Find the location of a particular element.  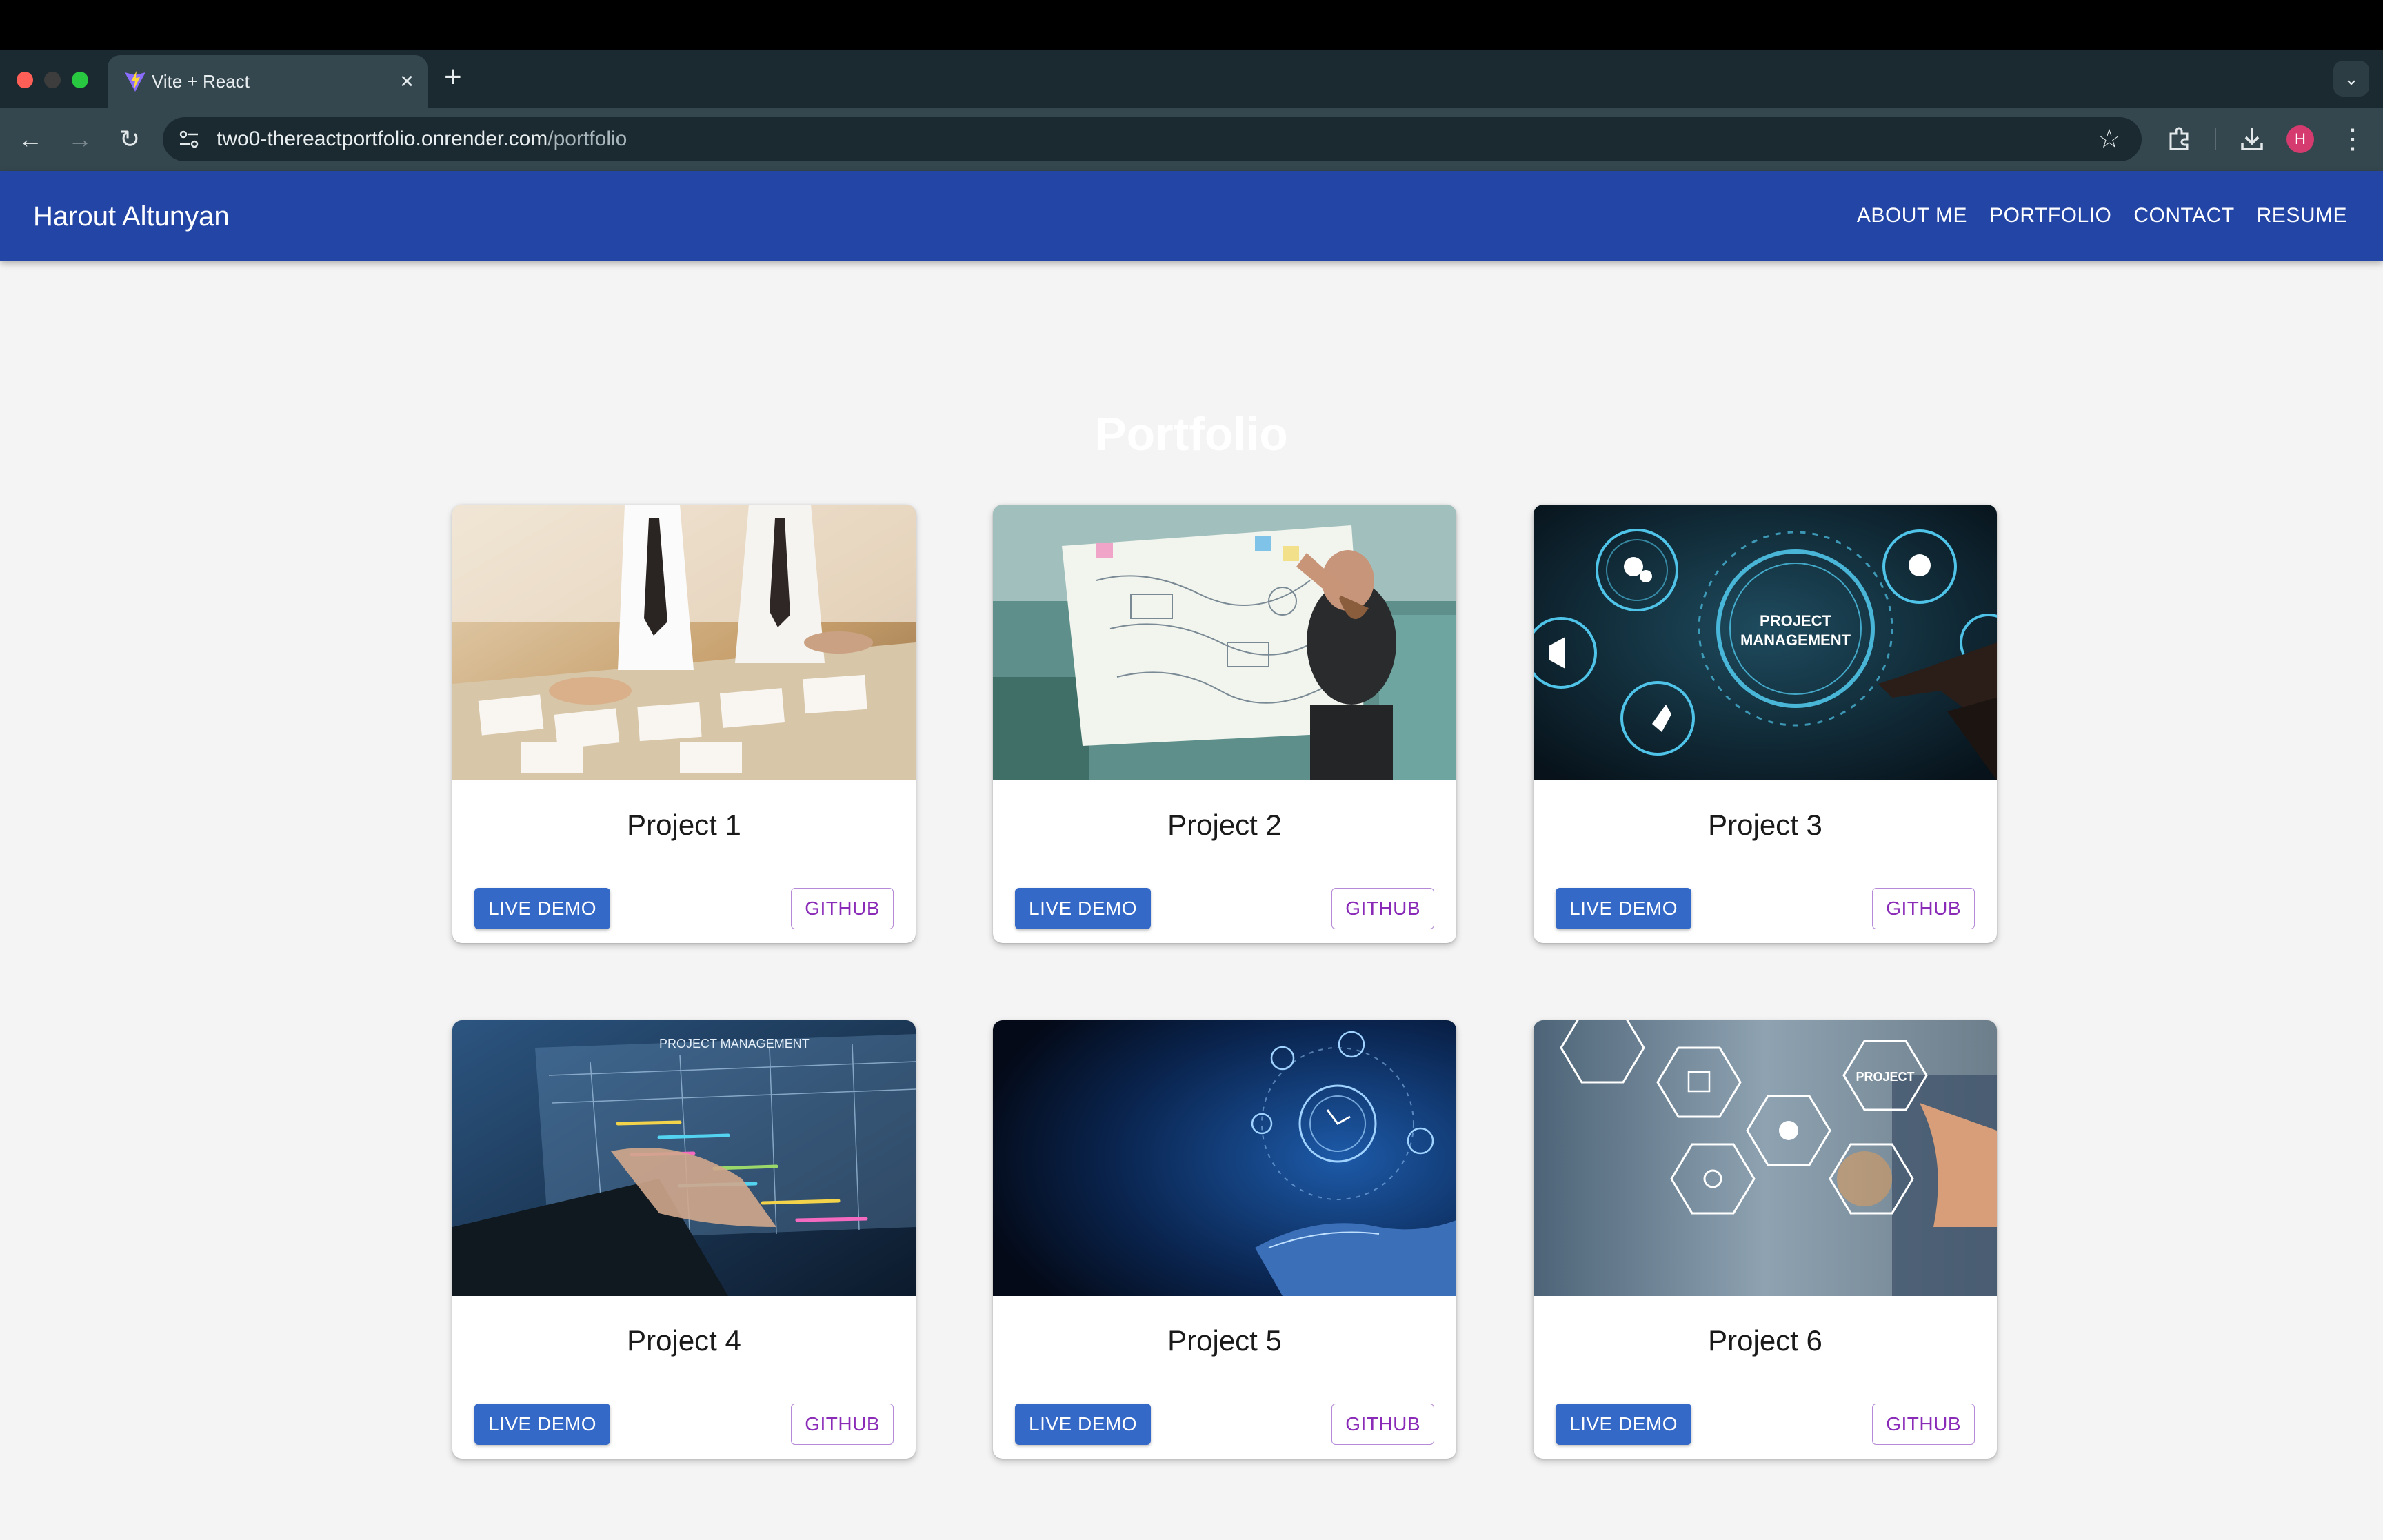

project-title: Project 3 is located at coordinates (1765, 825).